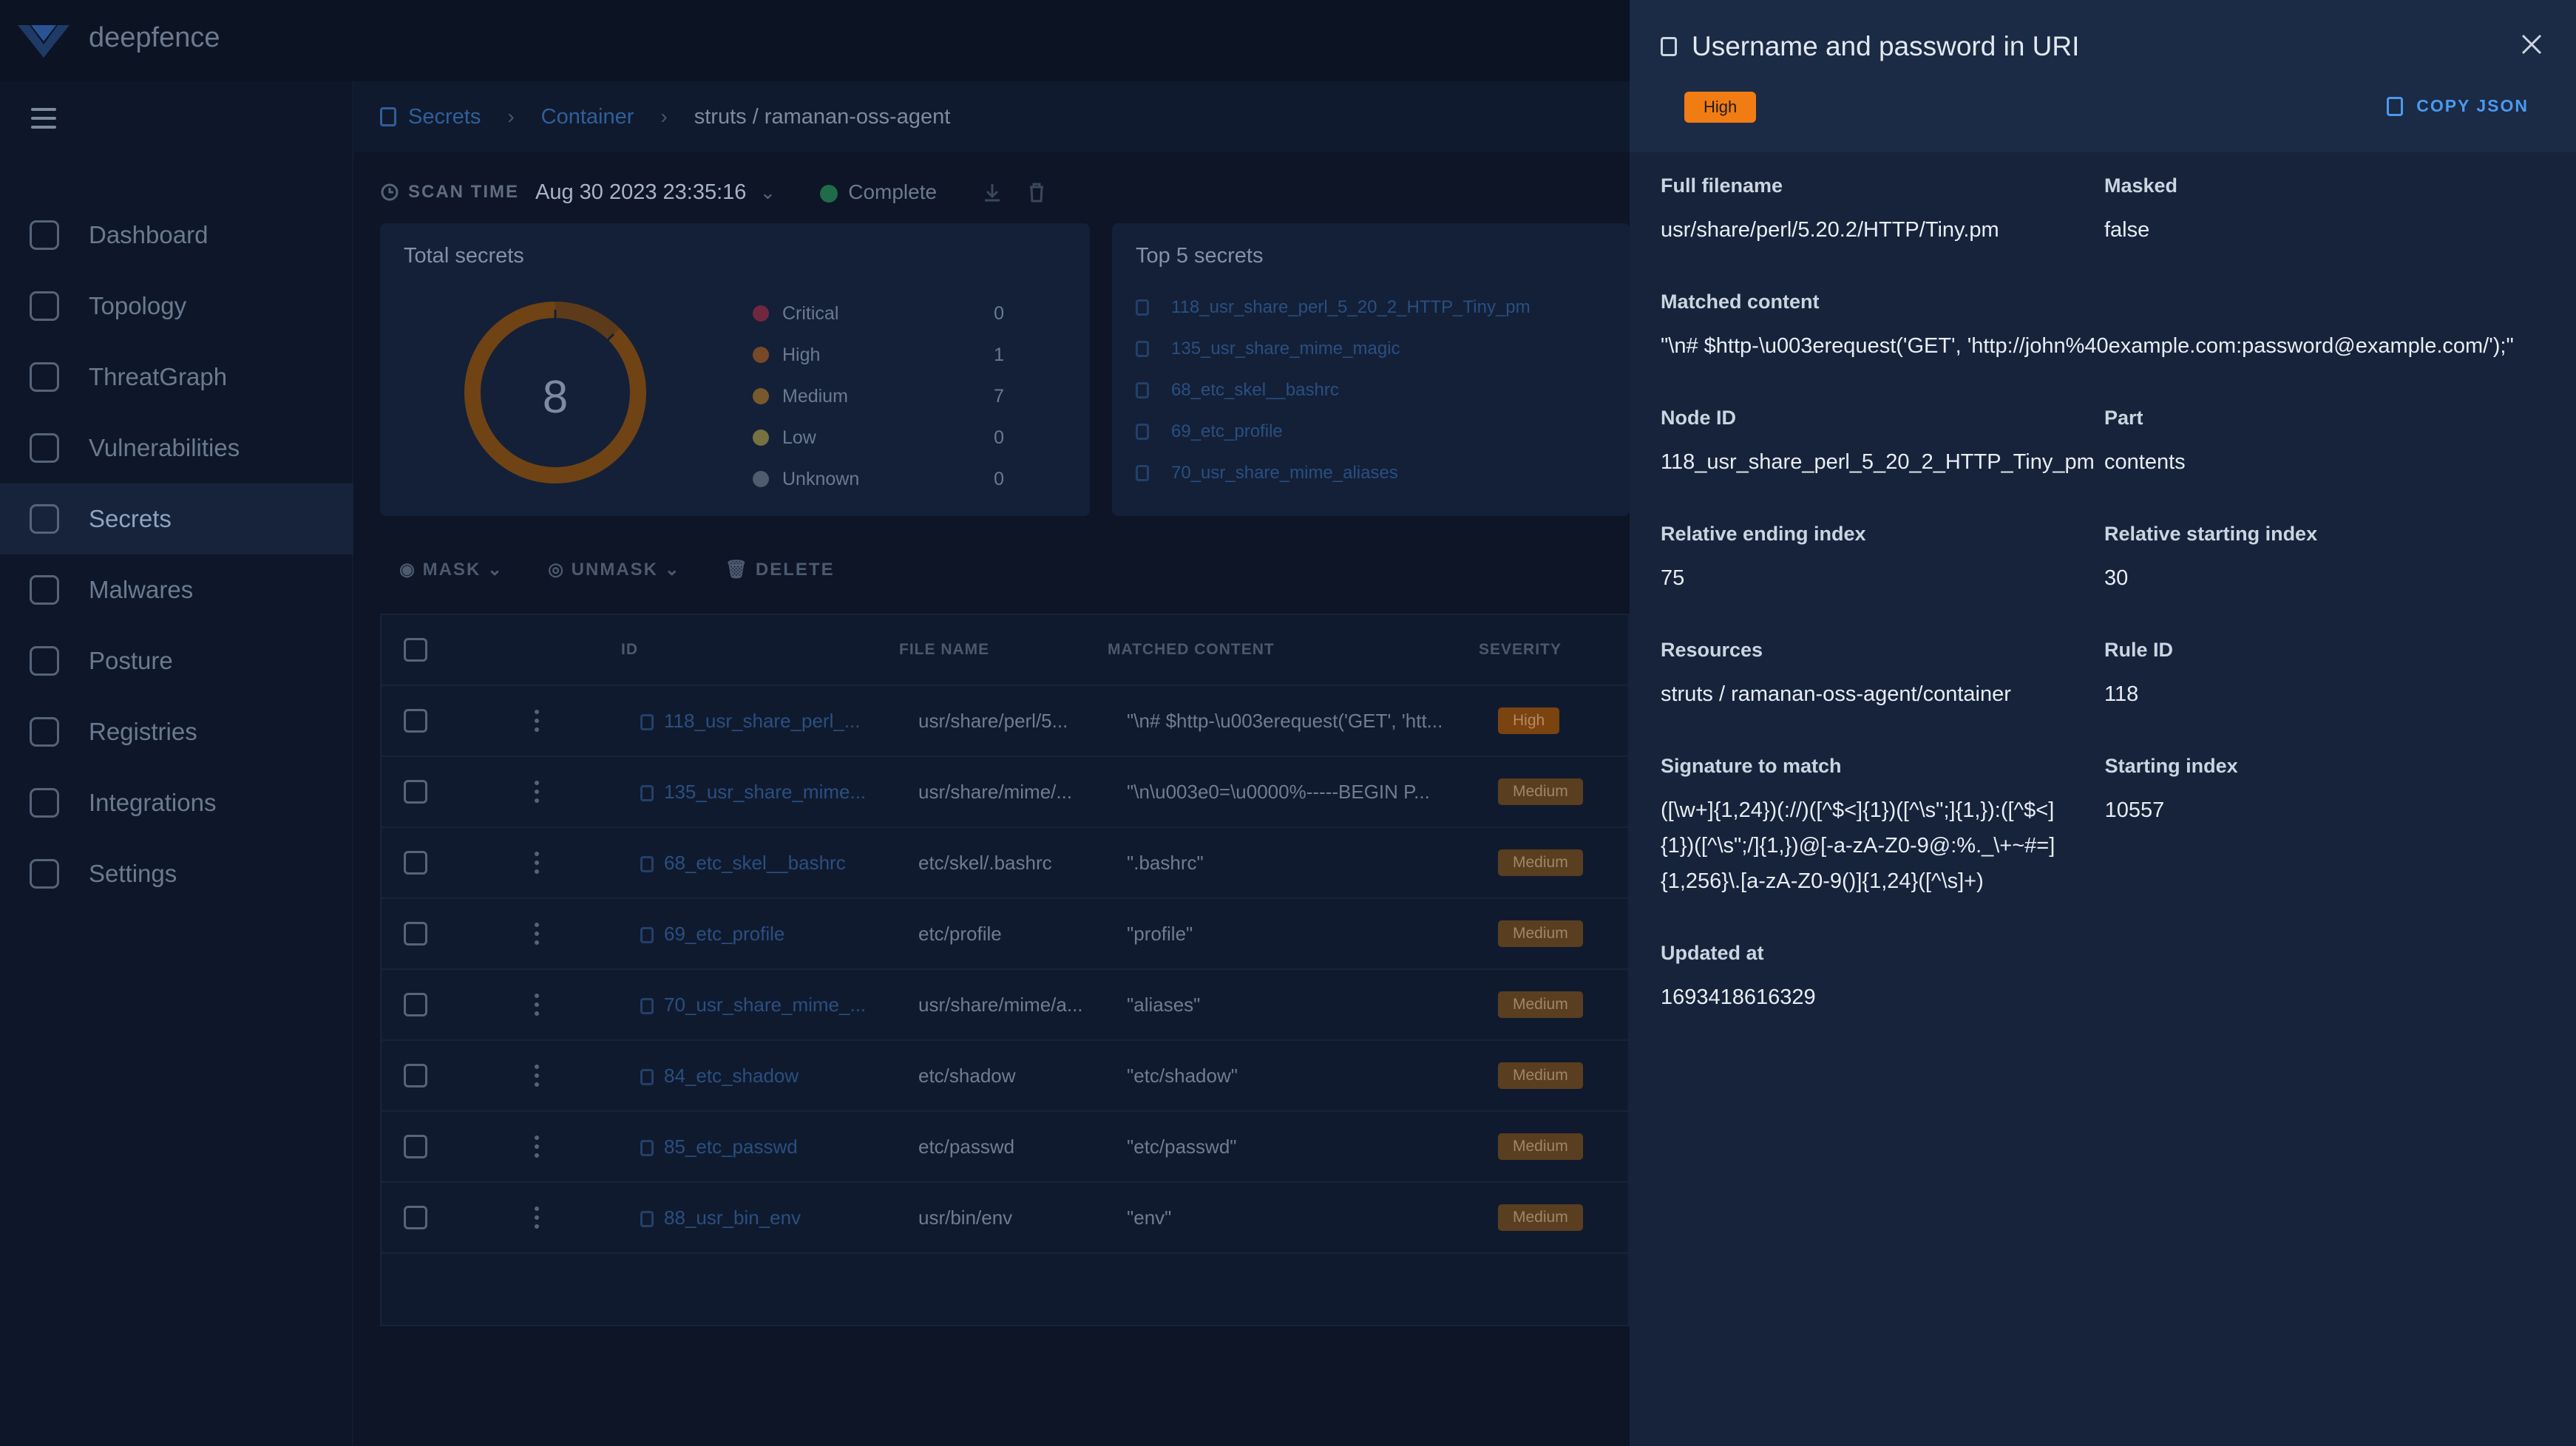 This screenshot has height=1446, width=2576. I want to click on top5-item: 69_etc_profile, so click(1333, 431).